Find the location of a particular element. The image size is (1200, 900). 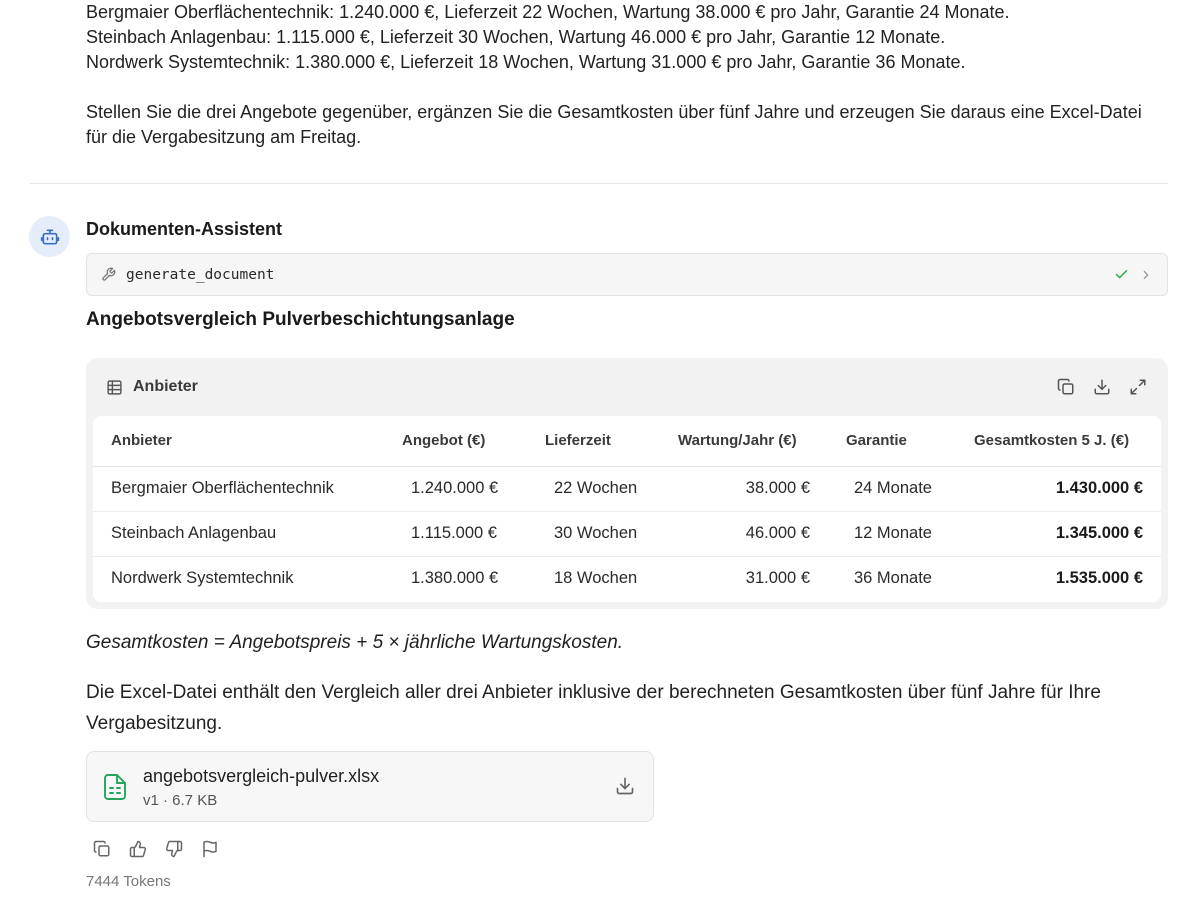

table-icon is located at coordinates (114, 387).